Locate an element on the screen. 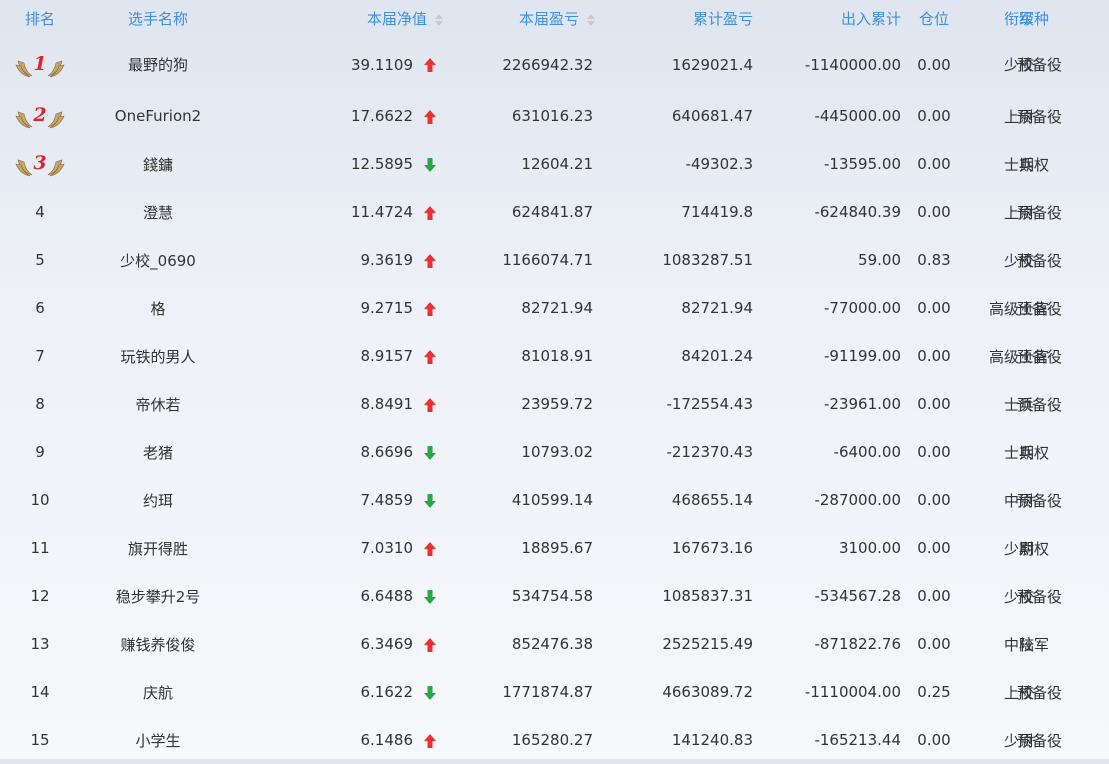 This screenshot has height=764, width=1109. medal-icon: 3 is located at coordinates (40, 164).